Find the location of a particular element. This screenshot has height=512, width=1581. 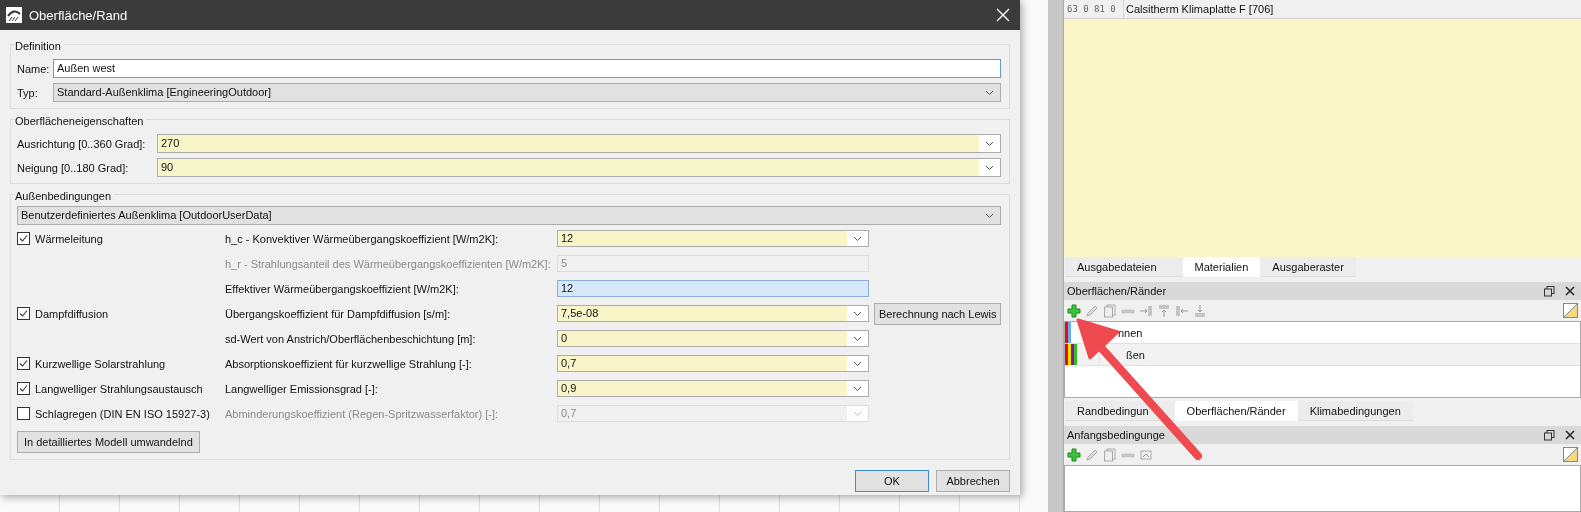

value-dropdown: 270 is located at coordinates (579, 143).